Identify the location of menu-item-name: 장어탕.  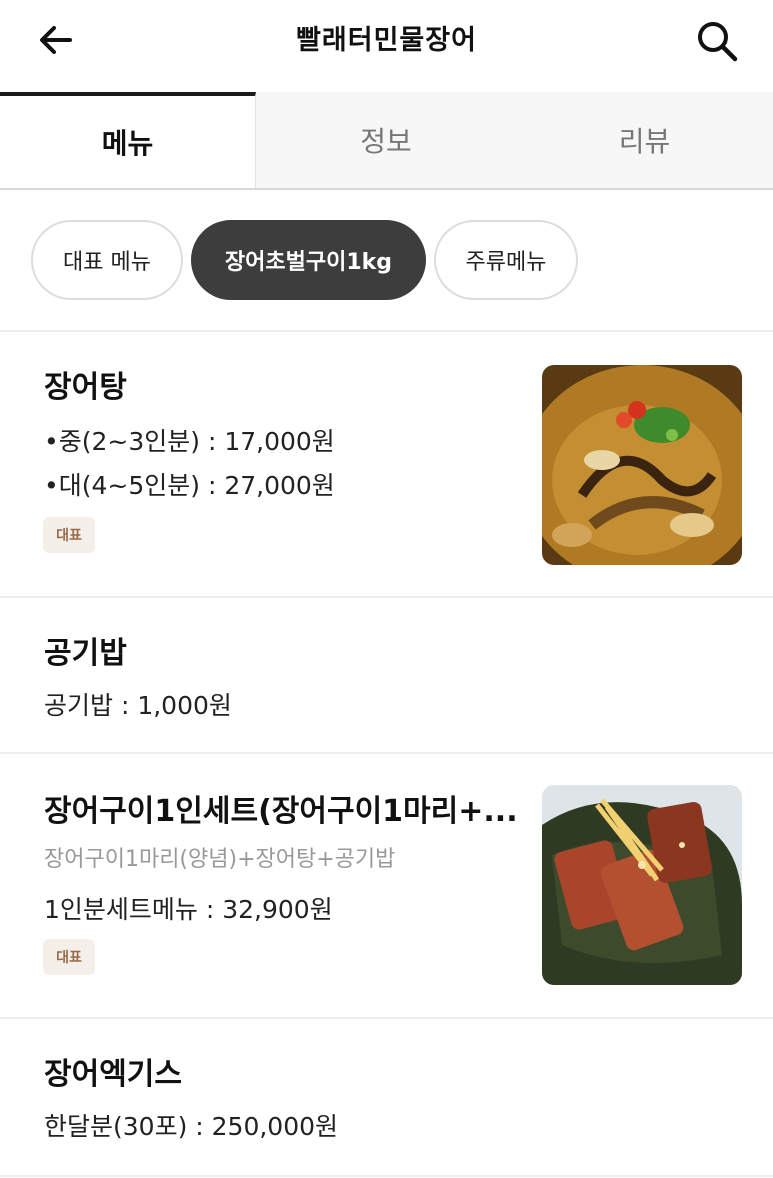
(85, 387).